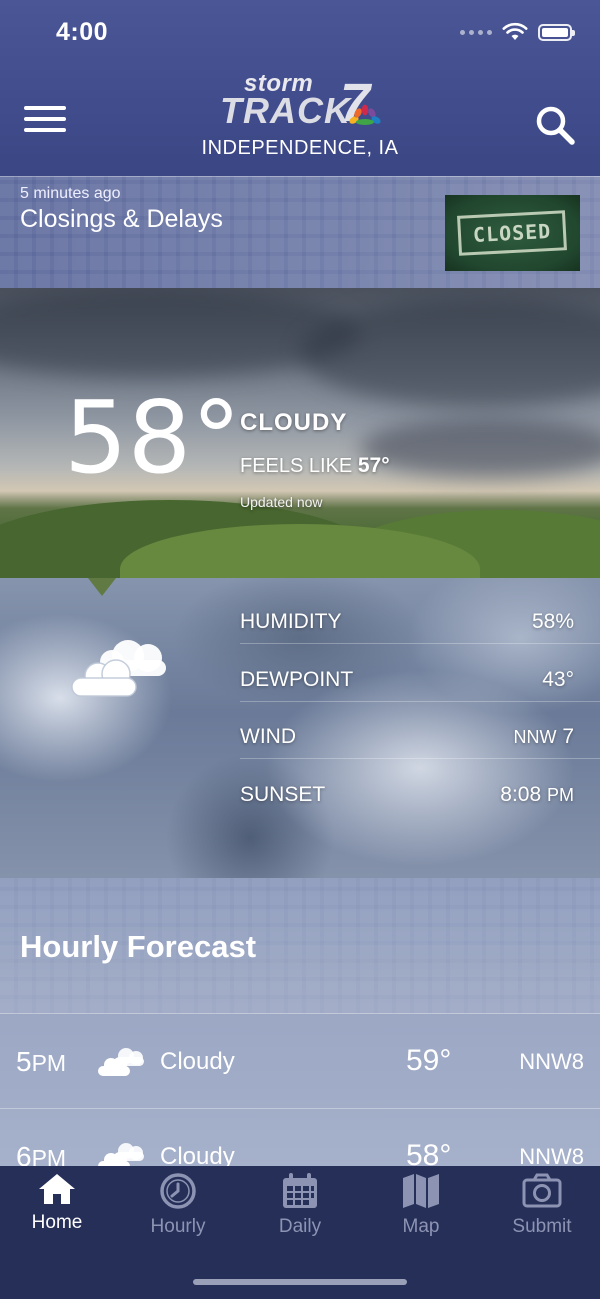 The width and height of the screenshot is (600, 1299). What do you see at coordinates (41, 1154) in the screenshot?
I see `hour-time: 6PM` at bounding box center [41, 1154].